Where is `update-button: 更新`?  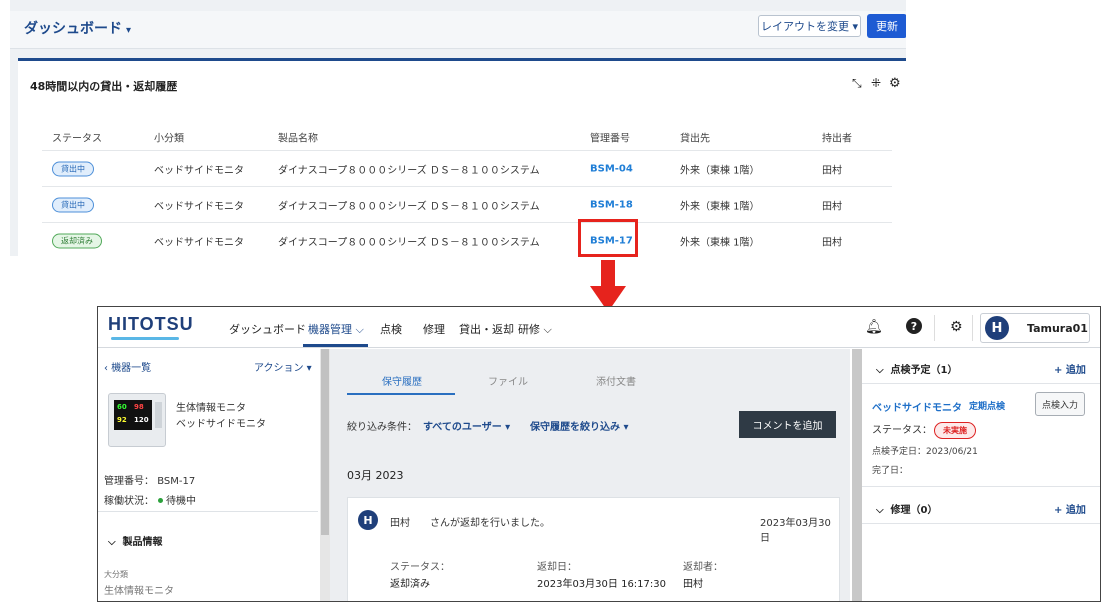 update-button: 更新 is located at coordinates (886, 26).